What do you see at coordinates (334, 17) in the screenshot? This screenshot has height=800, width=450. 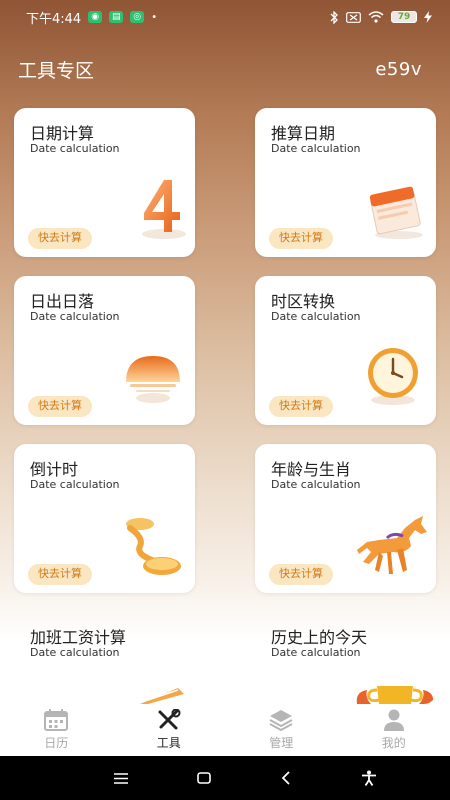 I see `bluetooth-icon` at bounding box center [334, 17].